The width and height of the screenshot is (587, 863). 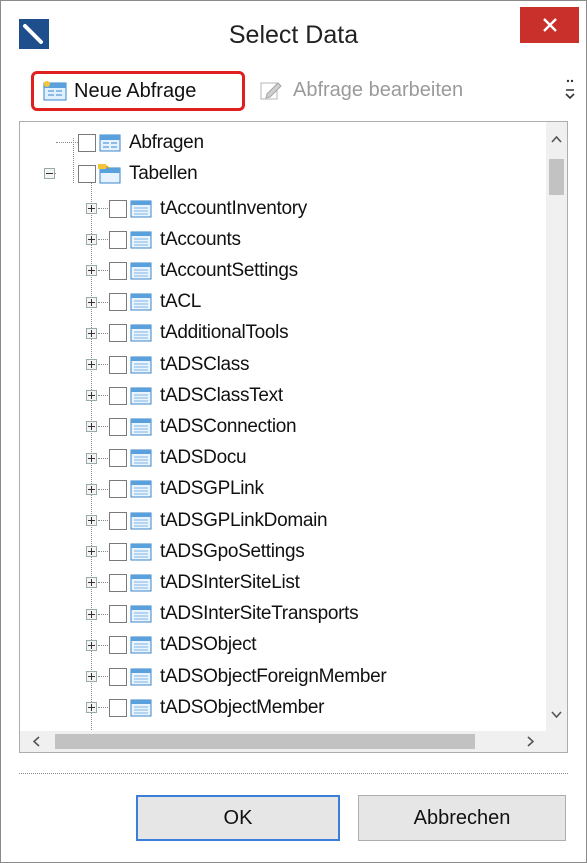 I want to click on tree-item-table: tADSGPLink, so click(x=186, y=489).